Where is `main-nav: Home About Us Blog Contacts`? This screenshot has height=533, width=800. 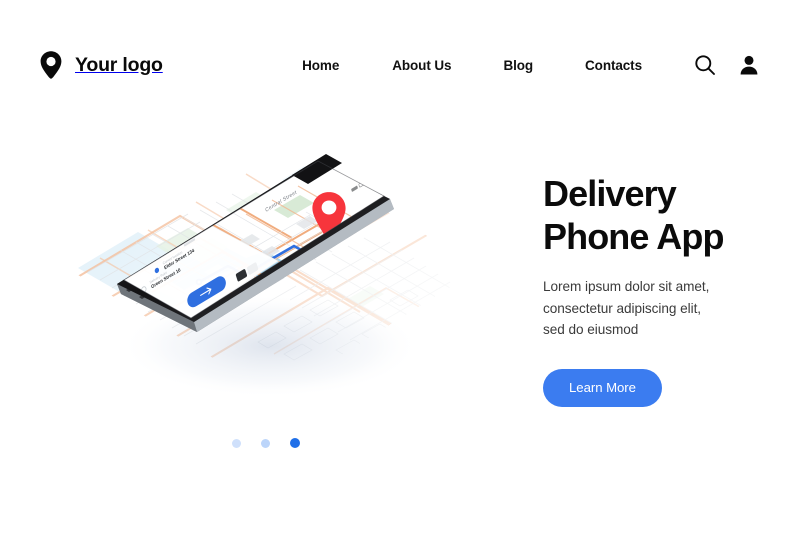 main-nav: Home About Us Blog Contacts is located at coordinates (531, 65).